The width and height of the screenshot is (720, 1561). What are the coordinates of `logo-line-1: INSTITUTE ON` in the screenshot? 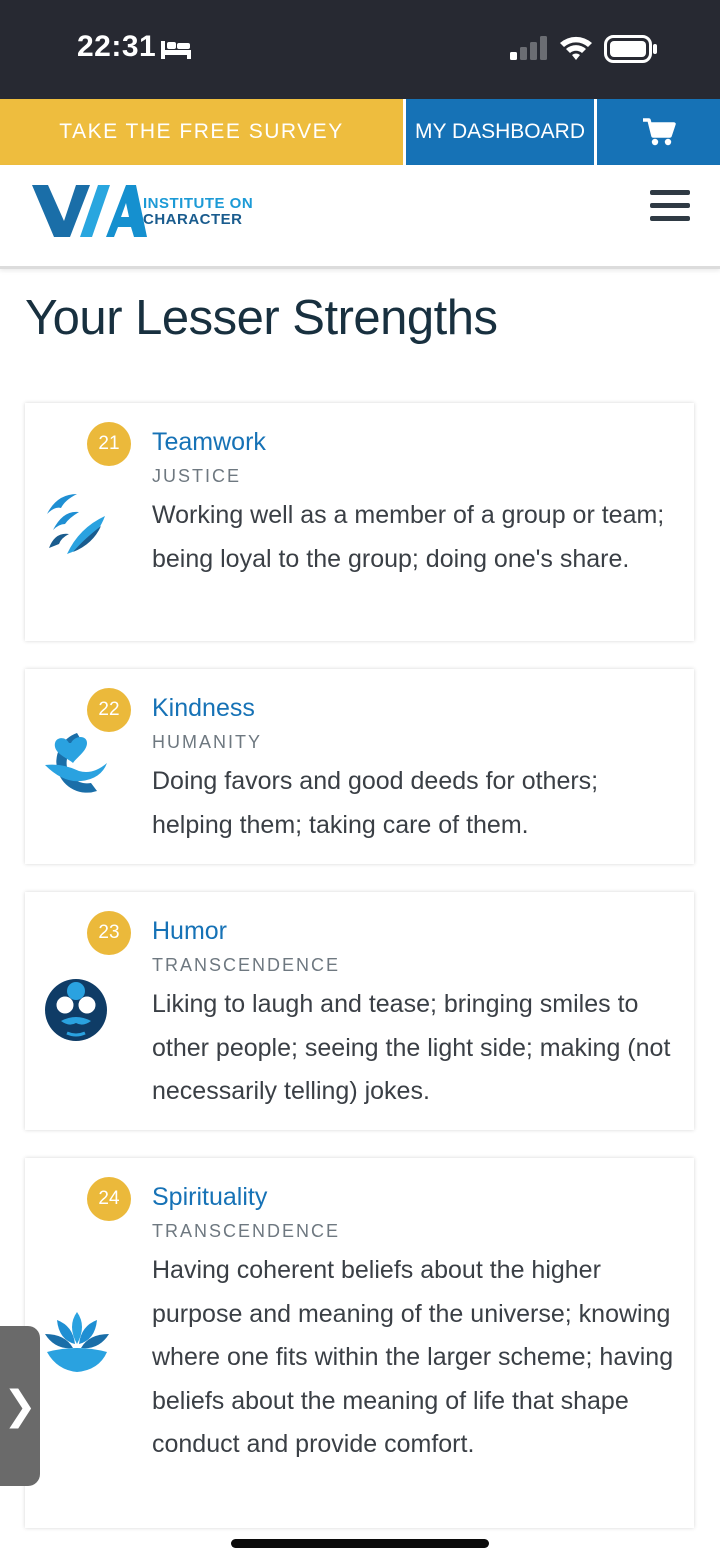 It's located at (198, 203).